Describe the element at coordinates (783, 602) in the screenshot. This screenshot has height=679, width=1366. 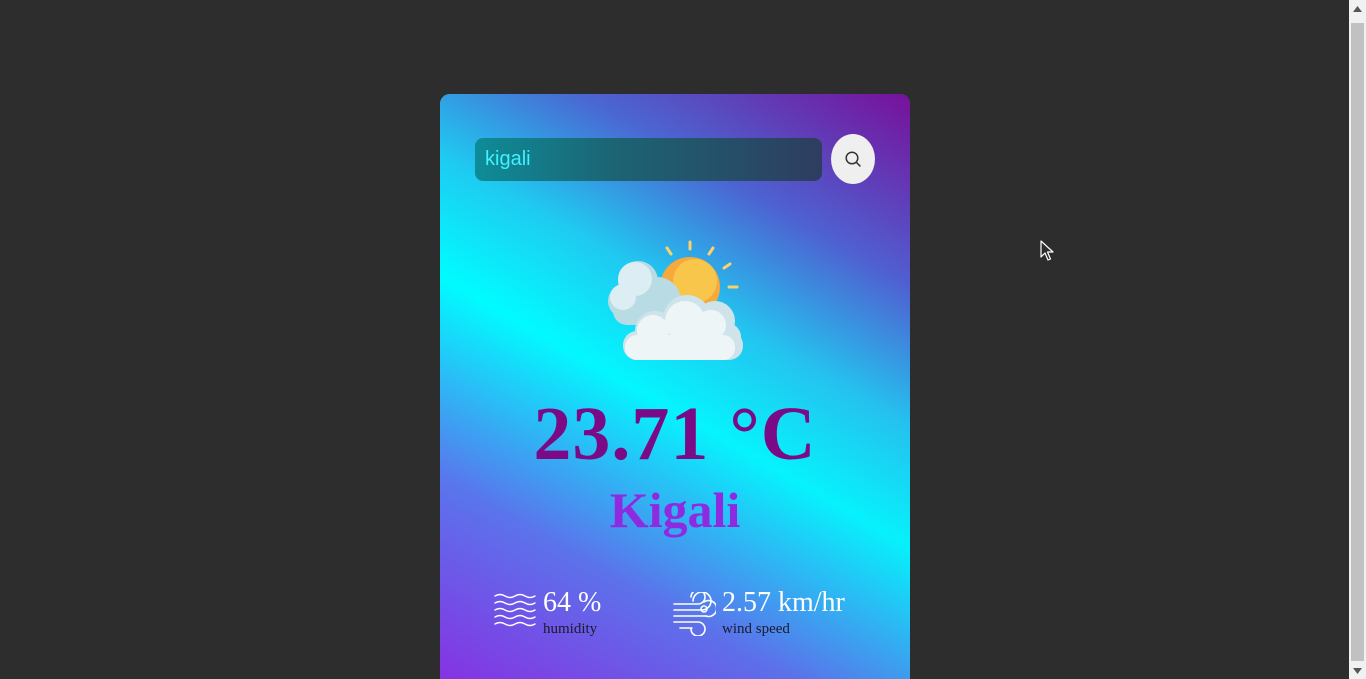
I see `wind-value: 2.57 km/hr` at that location.